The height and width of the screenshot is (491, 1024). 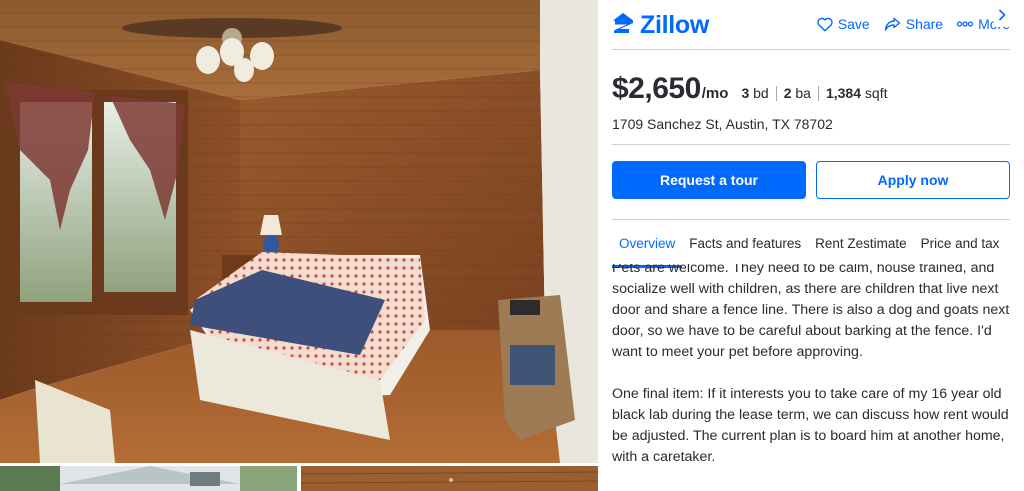 I want to click on zillow-logo: Zillow, so click(x=660, y=25).